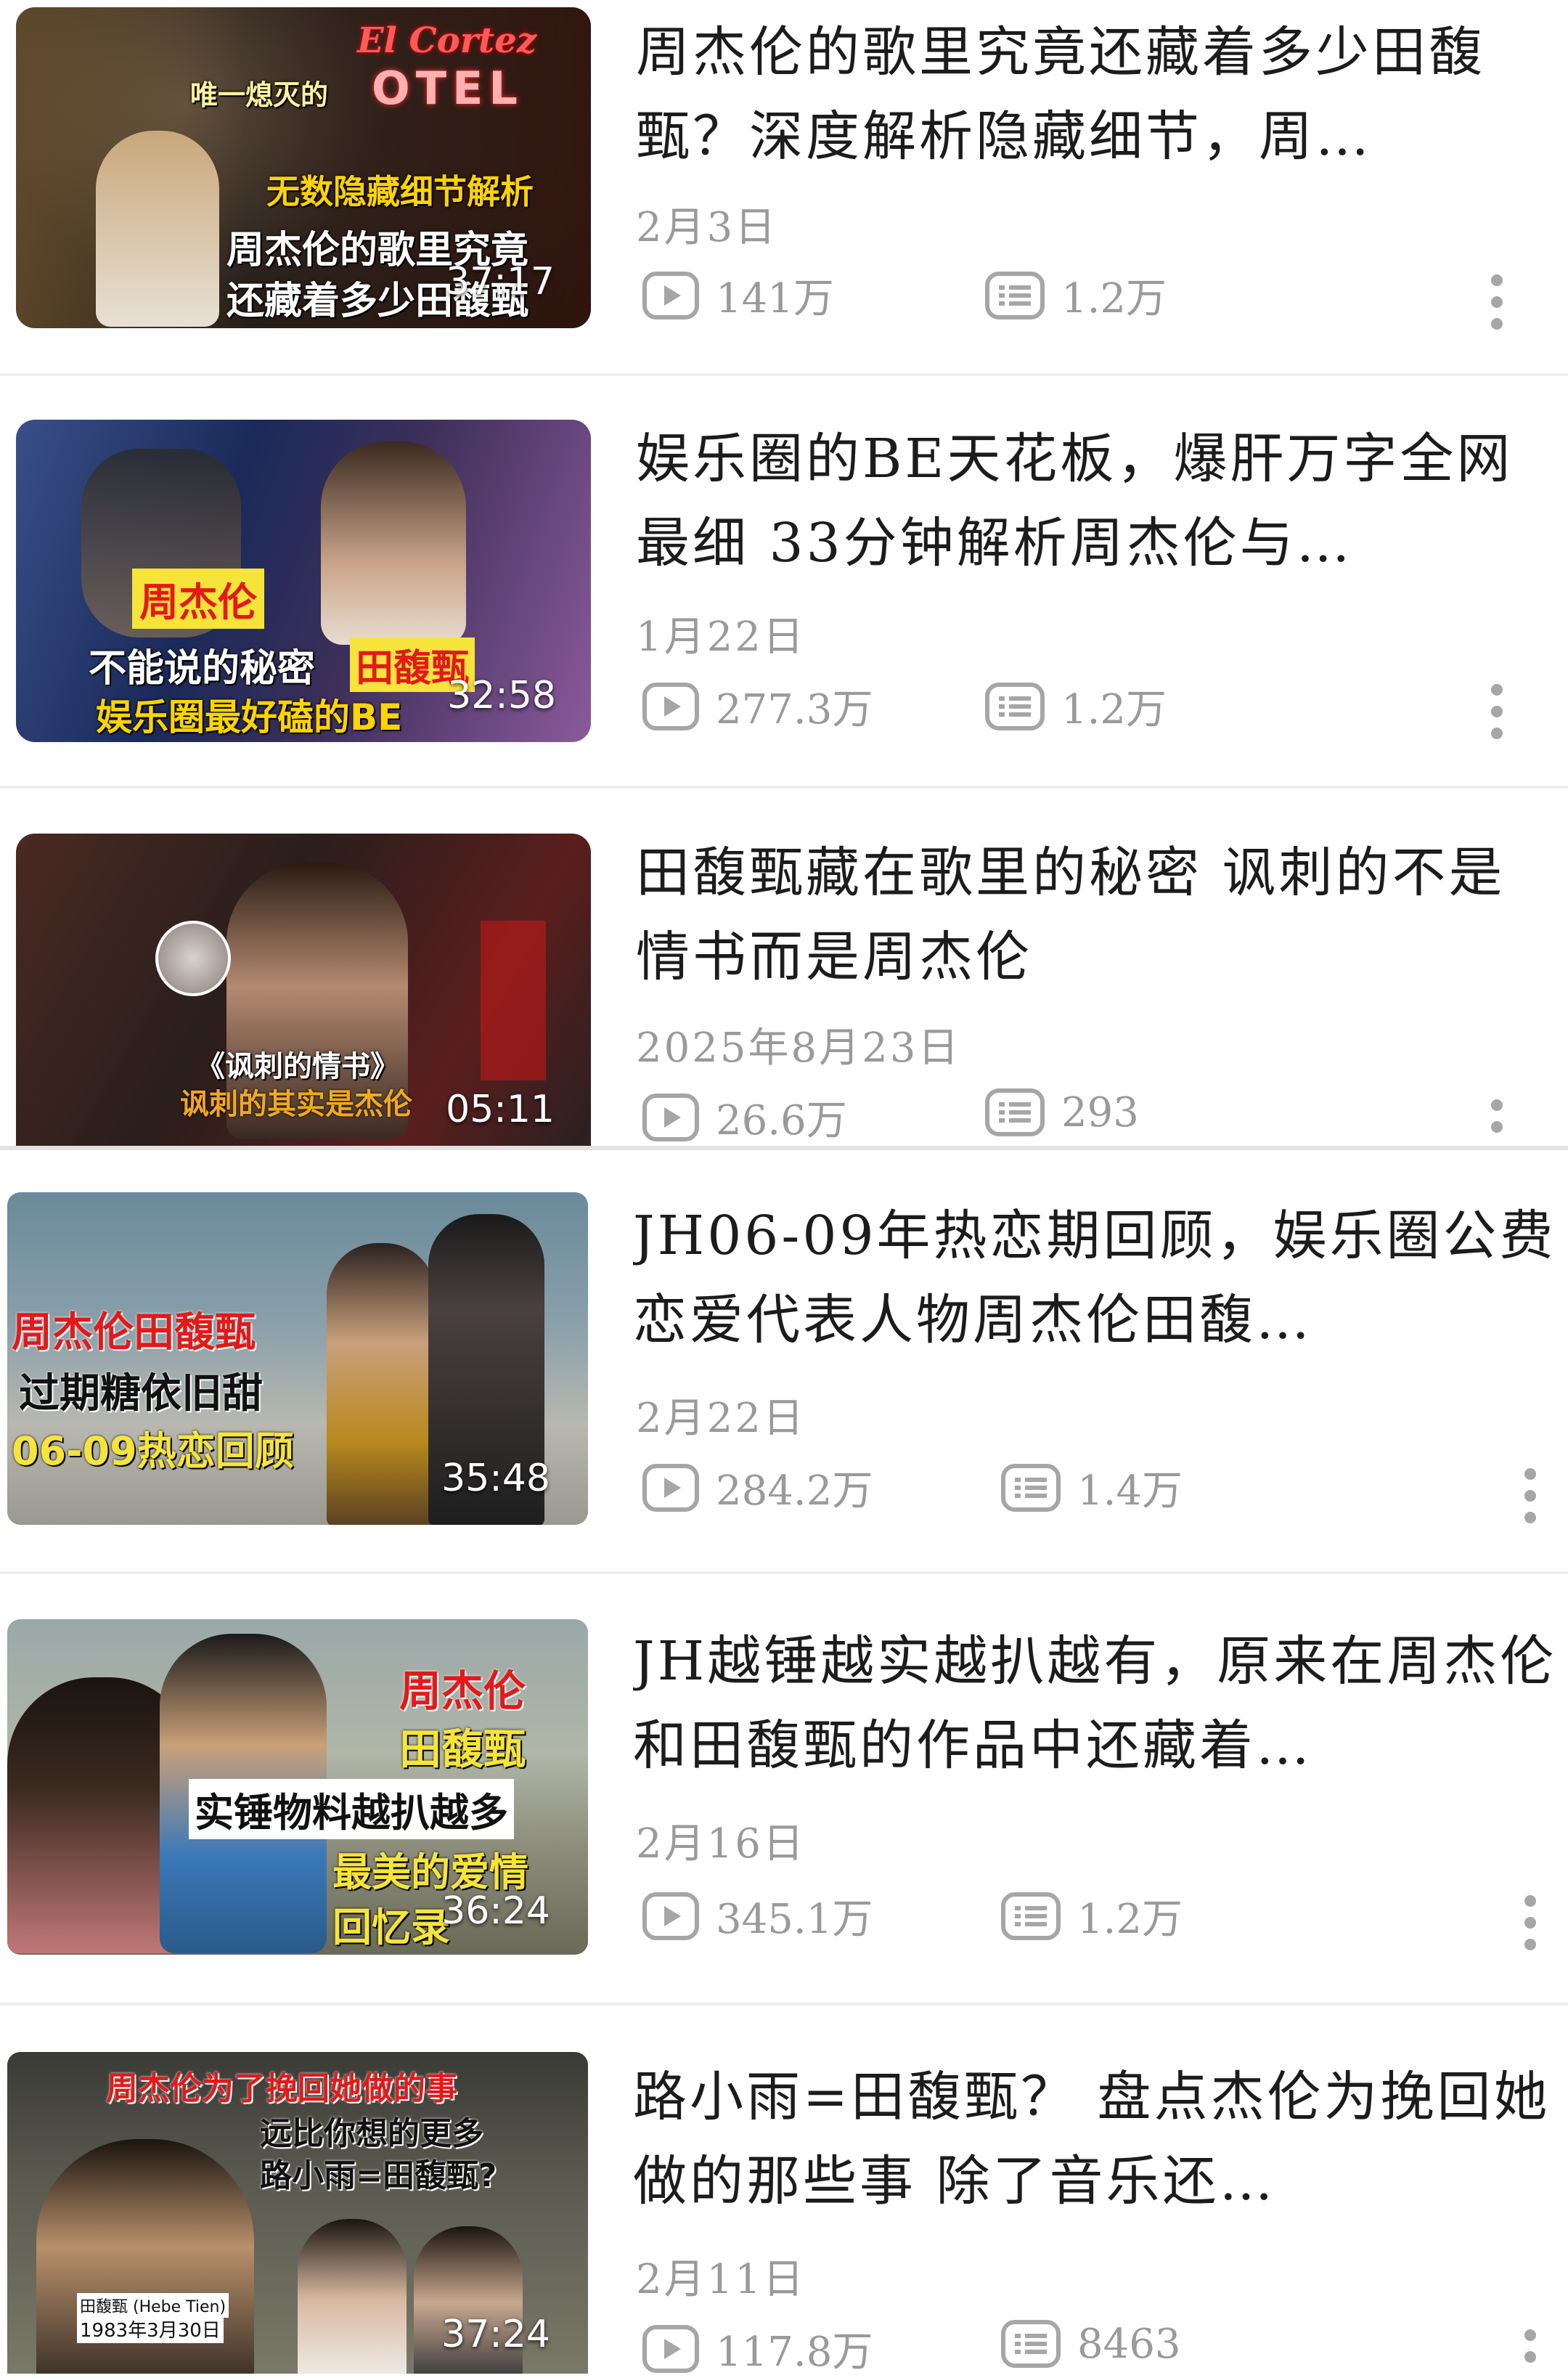 This screenshot has height=2378, width=1568. What do you see at coordinates (501, 282) in the screenshot?
I see `video-duration: 37:17` at bounding box center [501, 282].